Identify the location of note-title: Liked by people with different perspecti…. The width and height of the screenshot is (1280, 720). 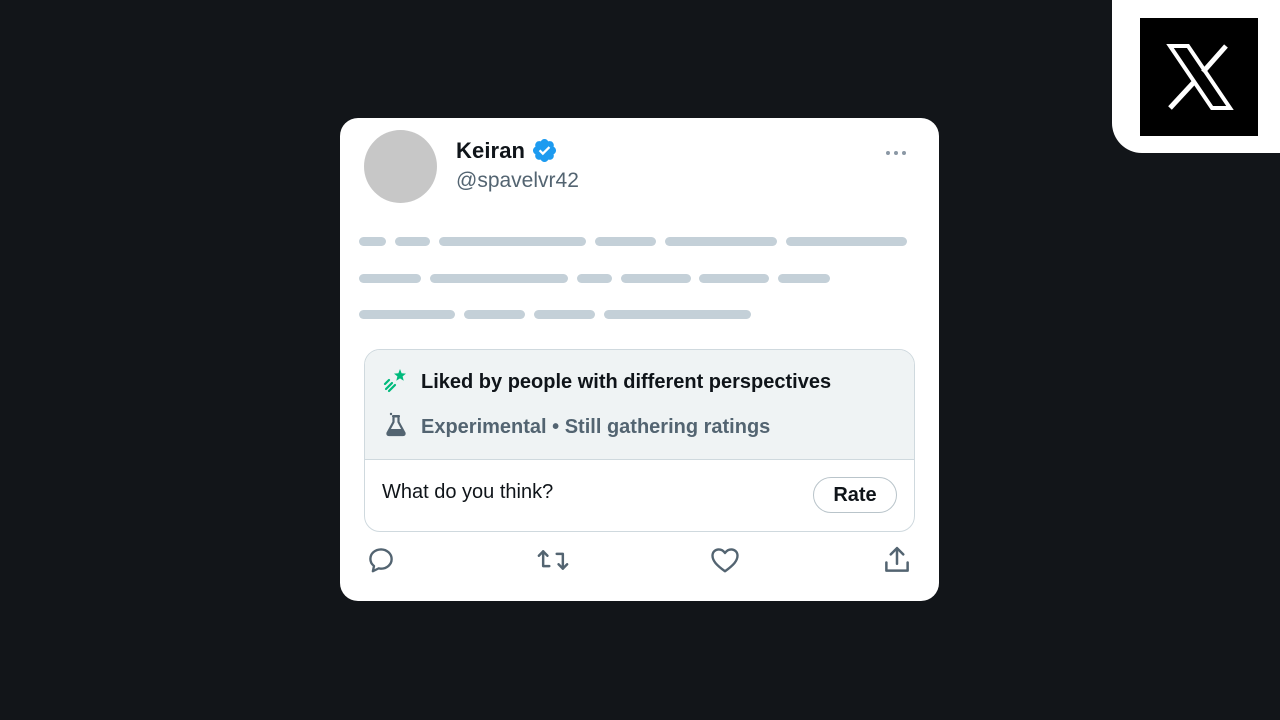
(626, 382).